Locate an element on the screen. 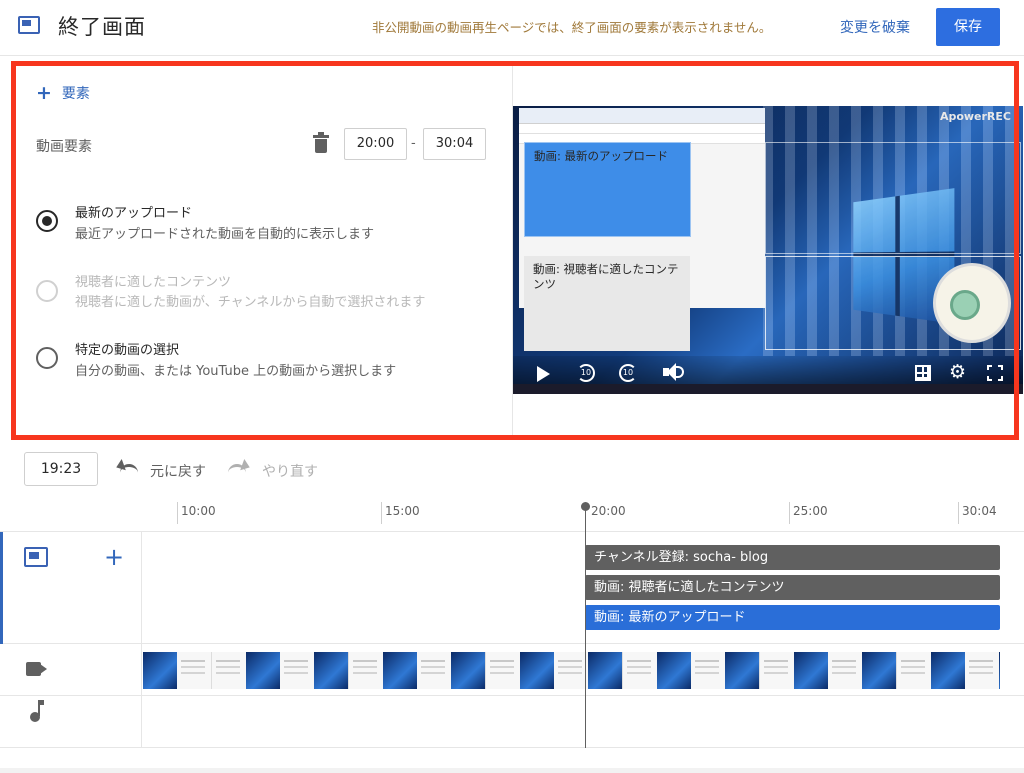 This screenshot has height=773, width=1024. tick-label: 15:00 is located at coordinates (402, 511).